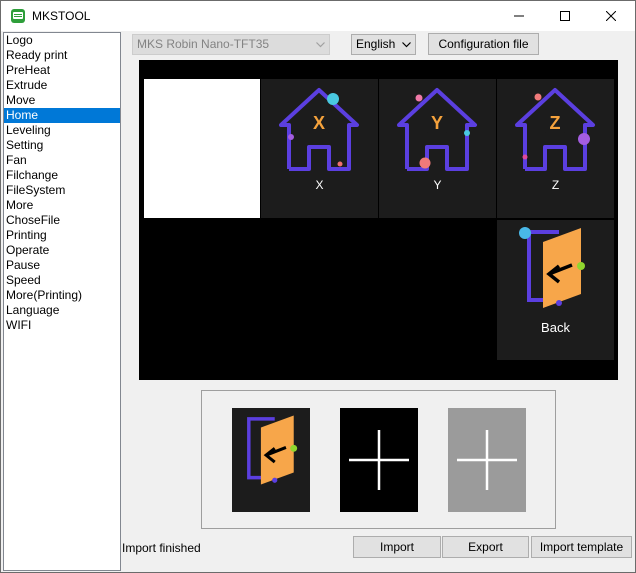 The image size is (636, 573). What do you see at coordinates (437, 185) in the screenshot?
I see `home-y-label: Y` at bounding box center [437, 185].